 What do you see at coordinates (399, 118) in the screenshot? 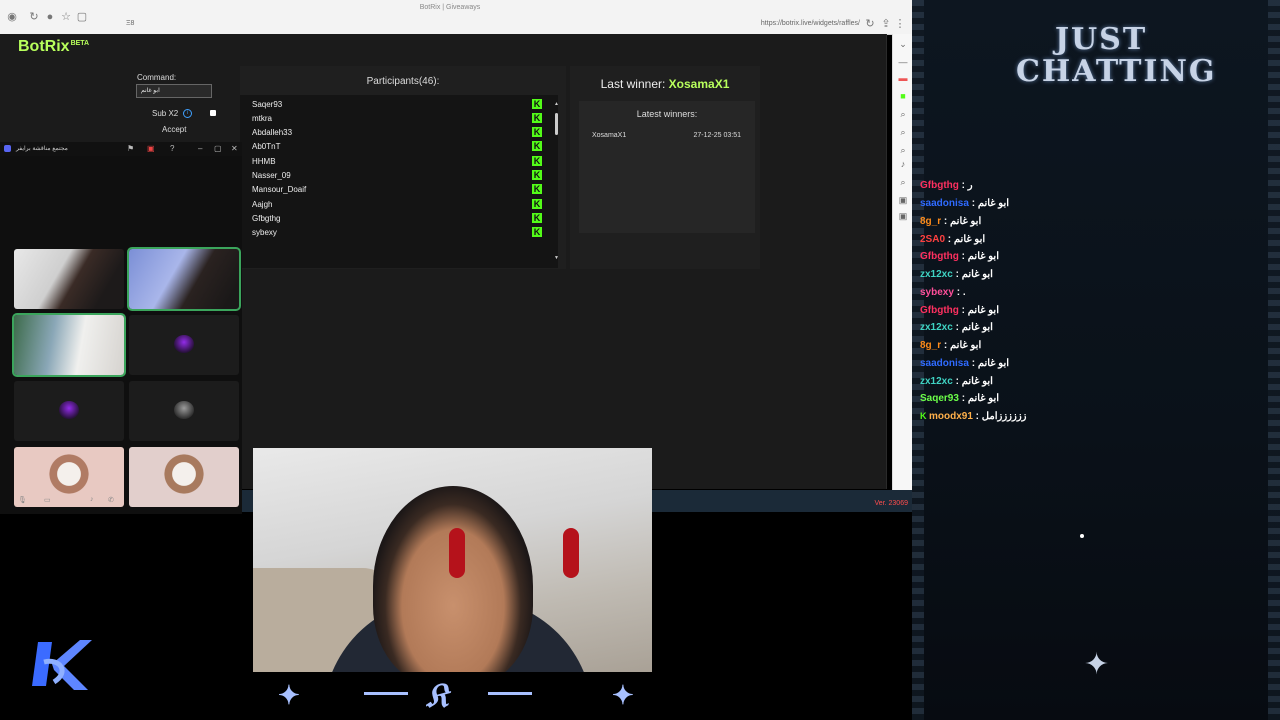
I see `participant-row: mtkra K` at bounding box center [399, 118].